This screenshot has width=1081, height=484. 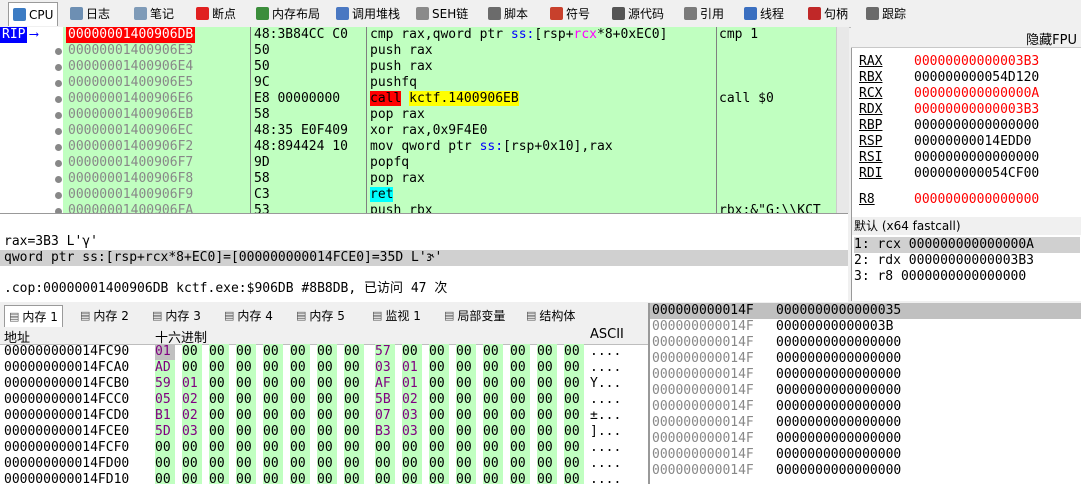 What do you see at coordinates (966, 37) in the screenshot?
I see `registers-header: 隐藏FPU` at bounding box center [966, 37].